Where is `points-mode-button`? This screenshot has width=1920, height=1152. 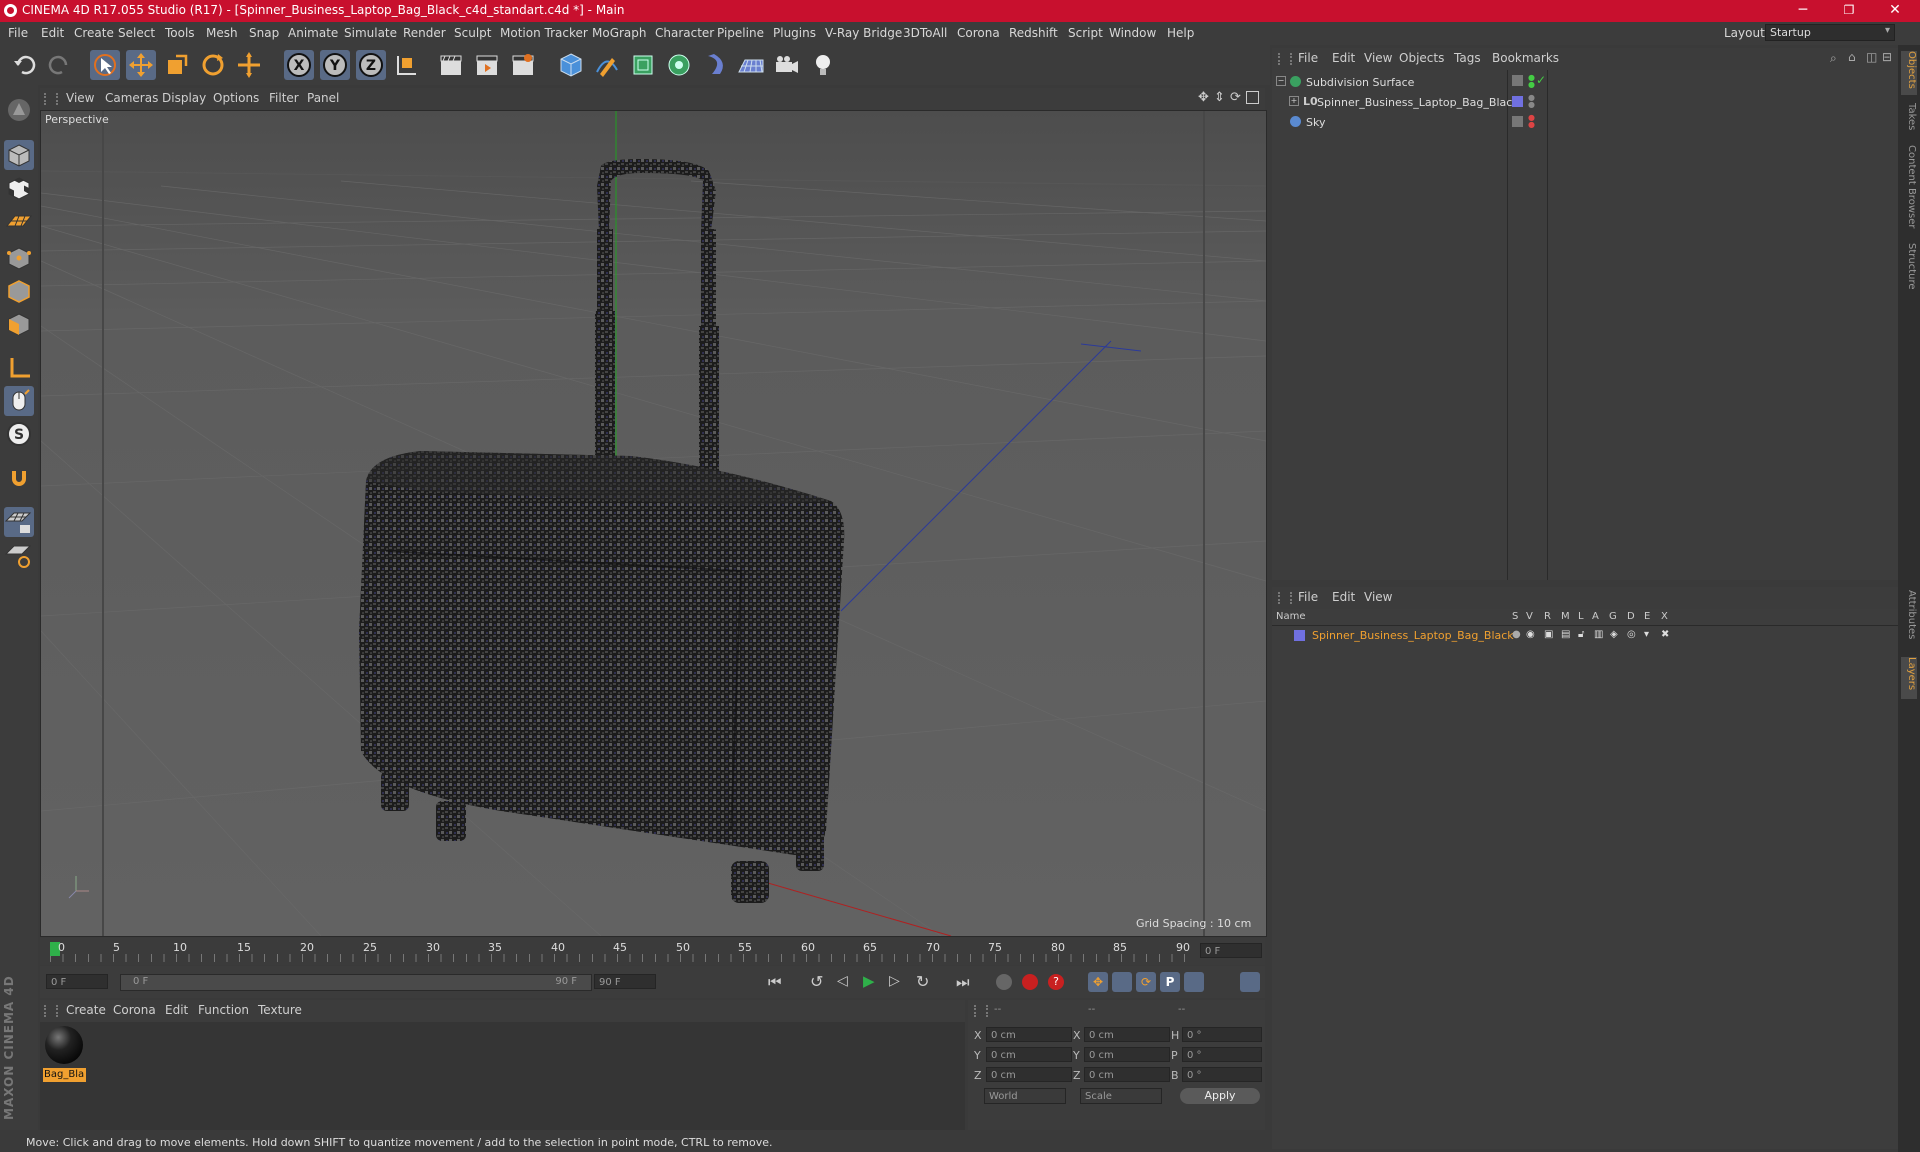
points-mode-button is located at coordinates (19, 258).